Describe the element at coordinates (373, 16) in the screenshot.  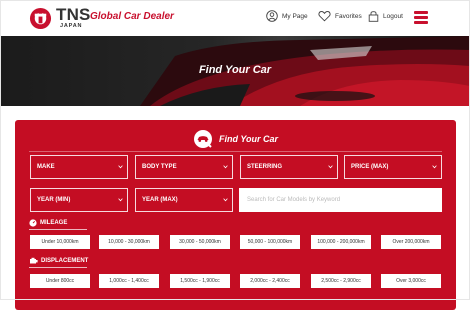
I see `lock-icon` at that location.